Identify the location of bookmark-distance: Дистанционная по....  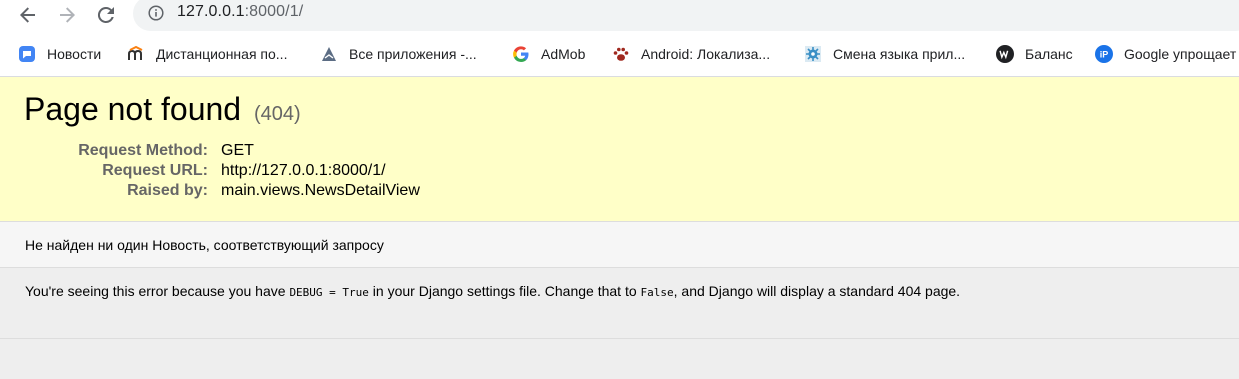
(207, 54).